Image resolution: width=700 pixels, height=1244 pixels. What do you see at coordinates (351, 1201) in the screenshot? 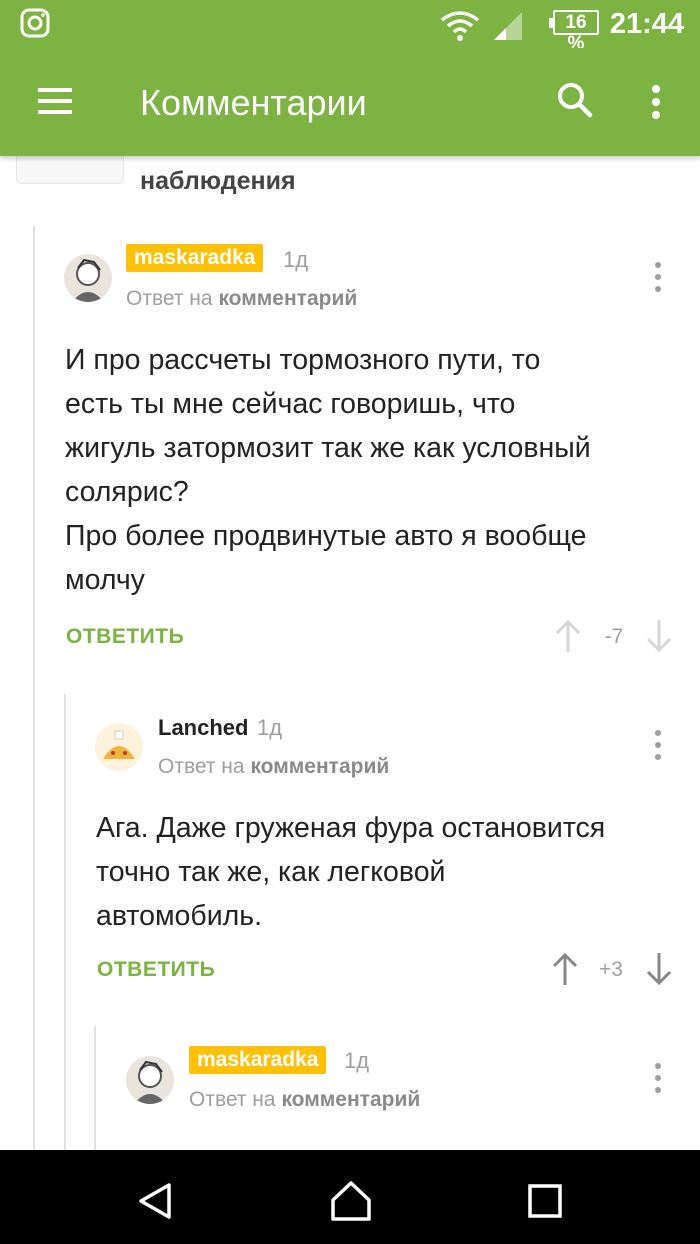
I see `home-icon` at bounding box center [351, 1201].